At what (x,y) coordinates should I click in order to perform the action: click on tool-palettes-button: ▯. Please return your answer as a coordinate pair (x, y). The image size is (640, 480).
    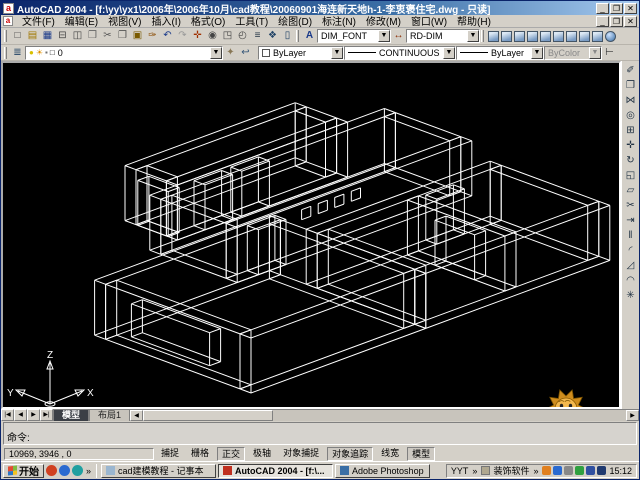
    Looking at the image, I should click on (287, 36).